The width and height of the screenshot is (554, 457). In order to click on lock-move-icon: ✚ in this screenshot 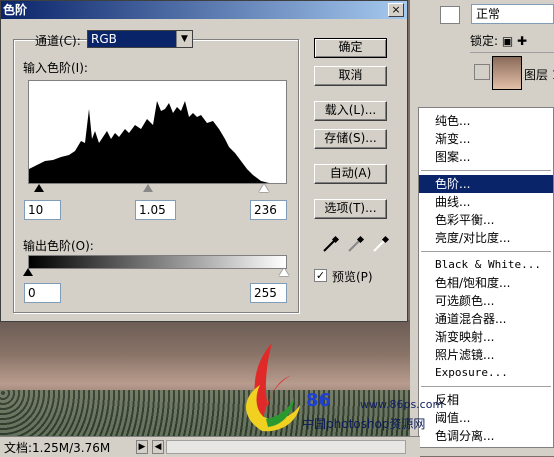, I will do `click(522, 41)`.